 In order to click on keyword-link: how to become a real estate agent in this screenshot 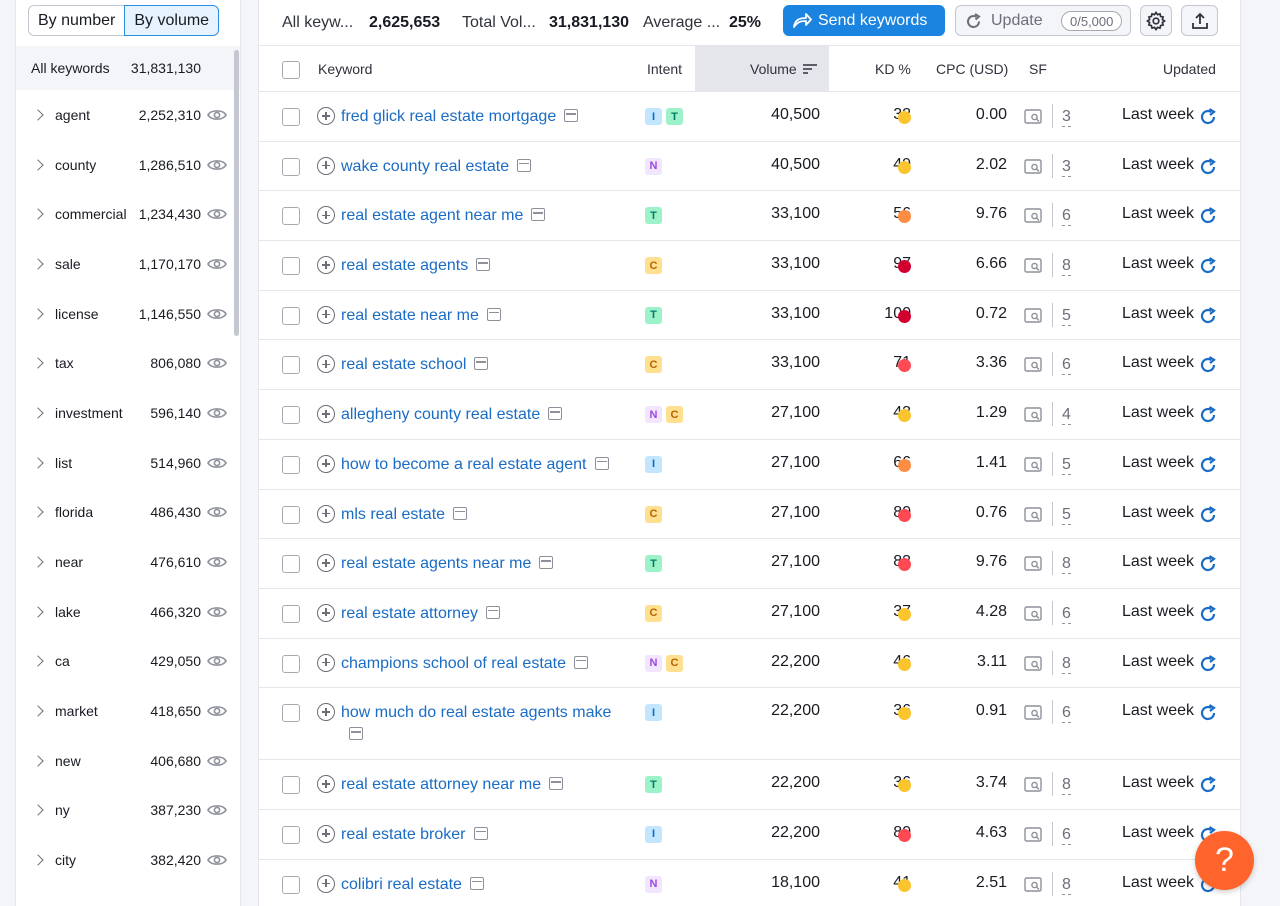, I will do `click(464, 464)`.